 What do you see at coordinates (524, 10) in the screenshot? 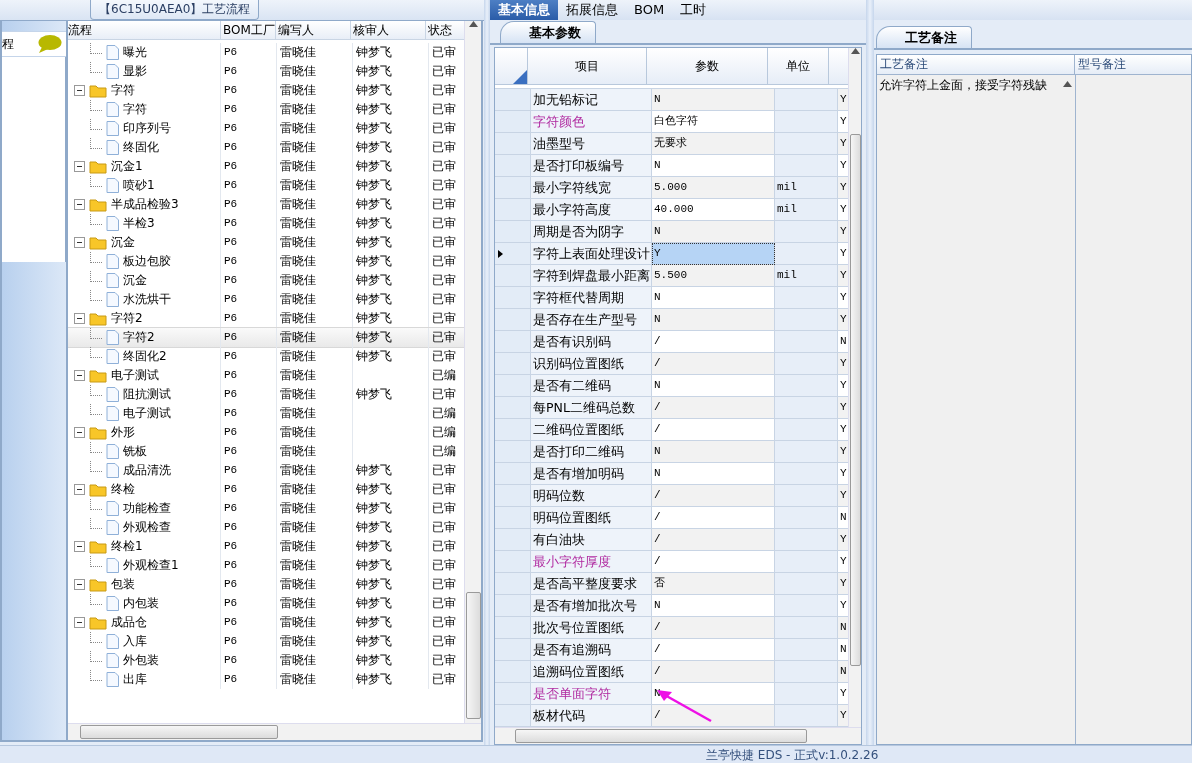
I see `tab: 基本信息` at bounding box center [524, 10].